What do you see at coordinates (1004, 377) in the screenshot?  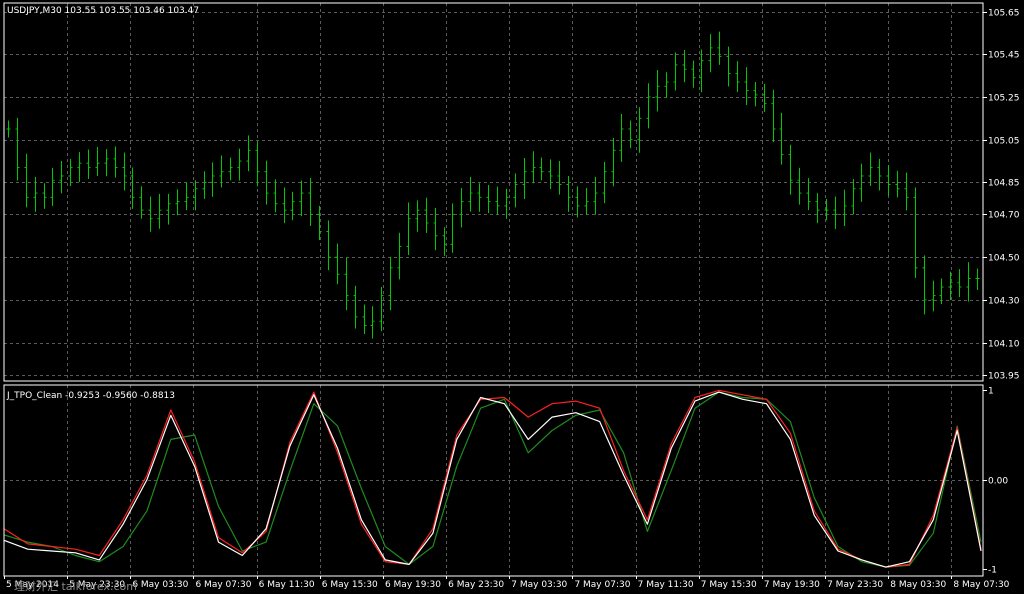 I see `price-tick-label: 103.95` at bounding box center [1004, 377].